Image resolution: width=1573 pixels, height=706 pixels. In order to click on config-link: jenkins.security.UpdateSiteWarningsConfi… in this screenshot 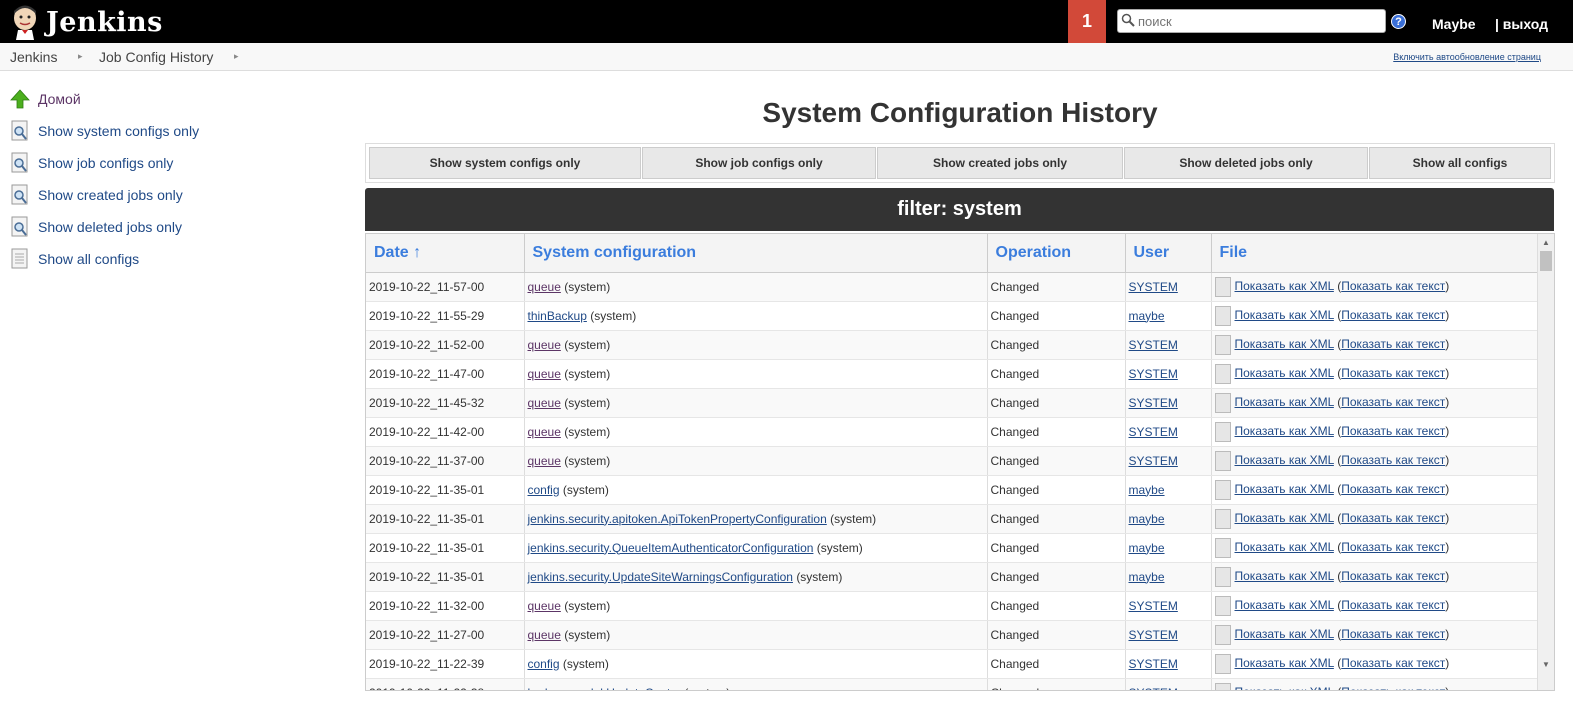, I will do `click(660, 577)`.